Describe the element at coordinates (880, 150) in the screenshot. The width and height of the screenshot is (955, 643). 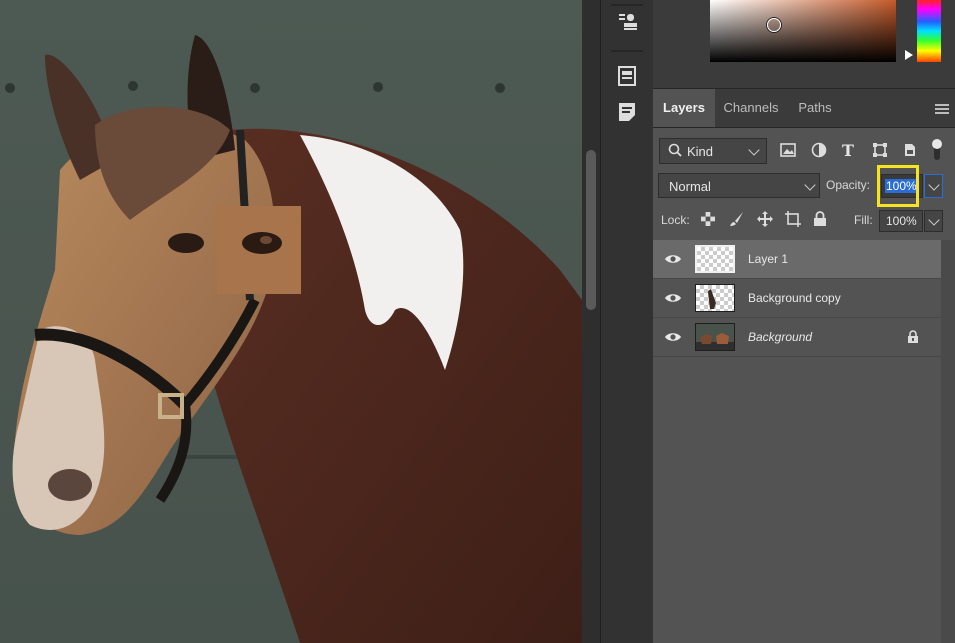
I see `shape-filter-icon` at that location.